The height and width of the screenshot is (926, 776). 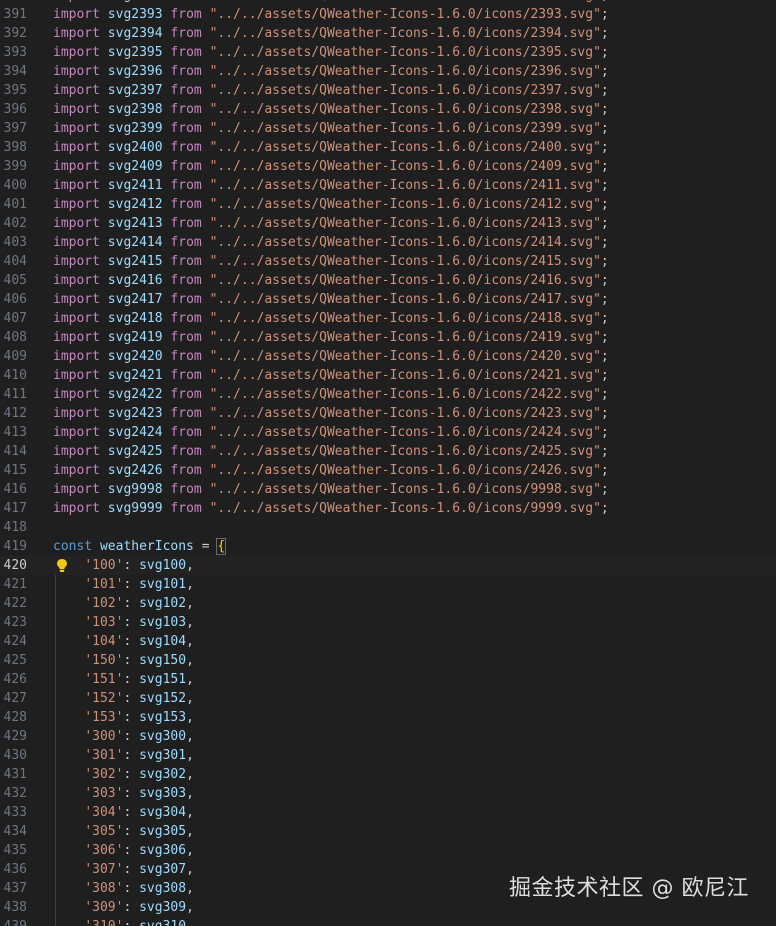 I want to click on entry-value-identifier: svg150, so click(x=163, y=660).